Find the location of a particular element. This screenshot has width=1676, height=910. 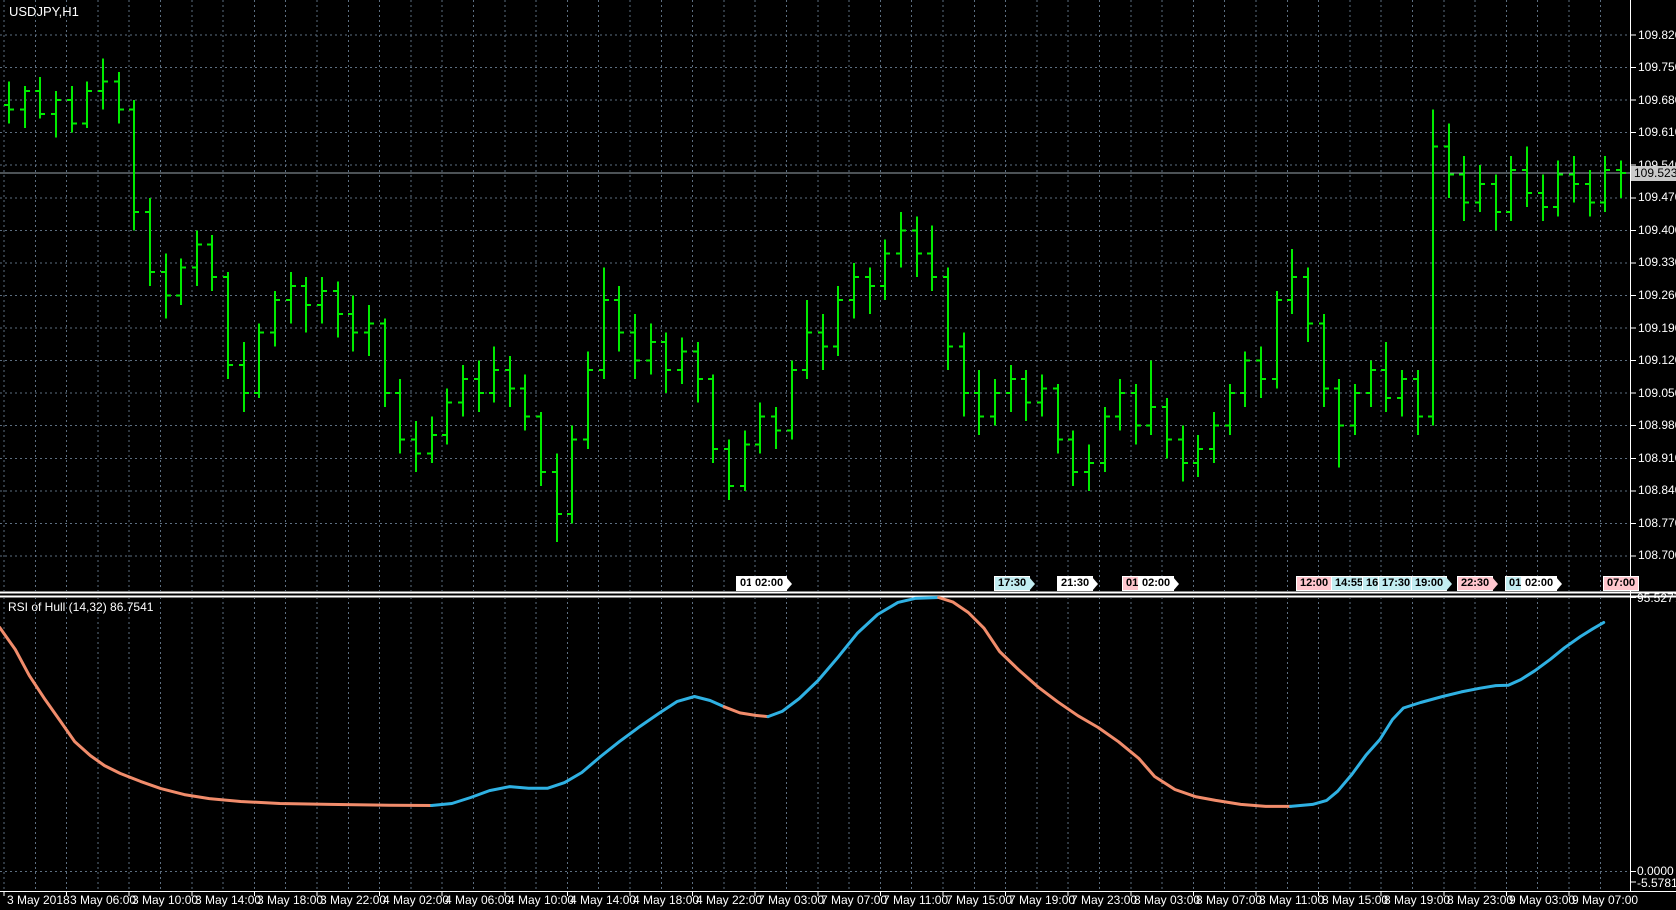

current-price-tag: 109.523 is located at coordinates (1653, 173).